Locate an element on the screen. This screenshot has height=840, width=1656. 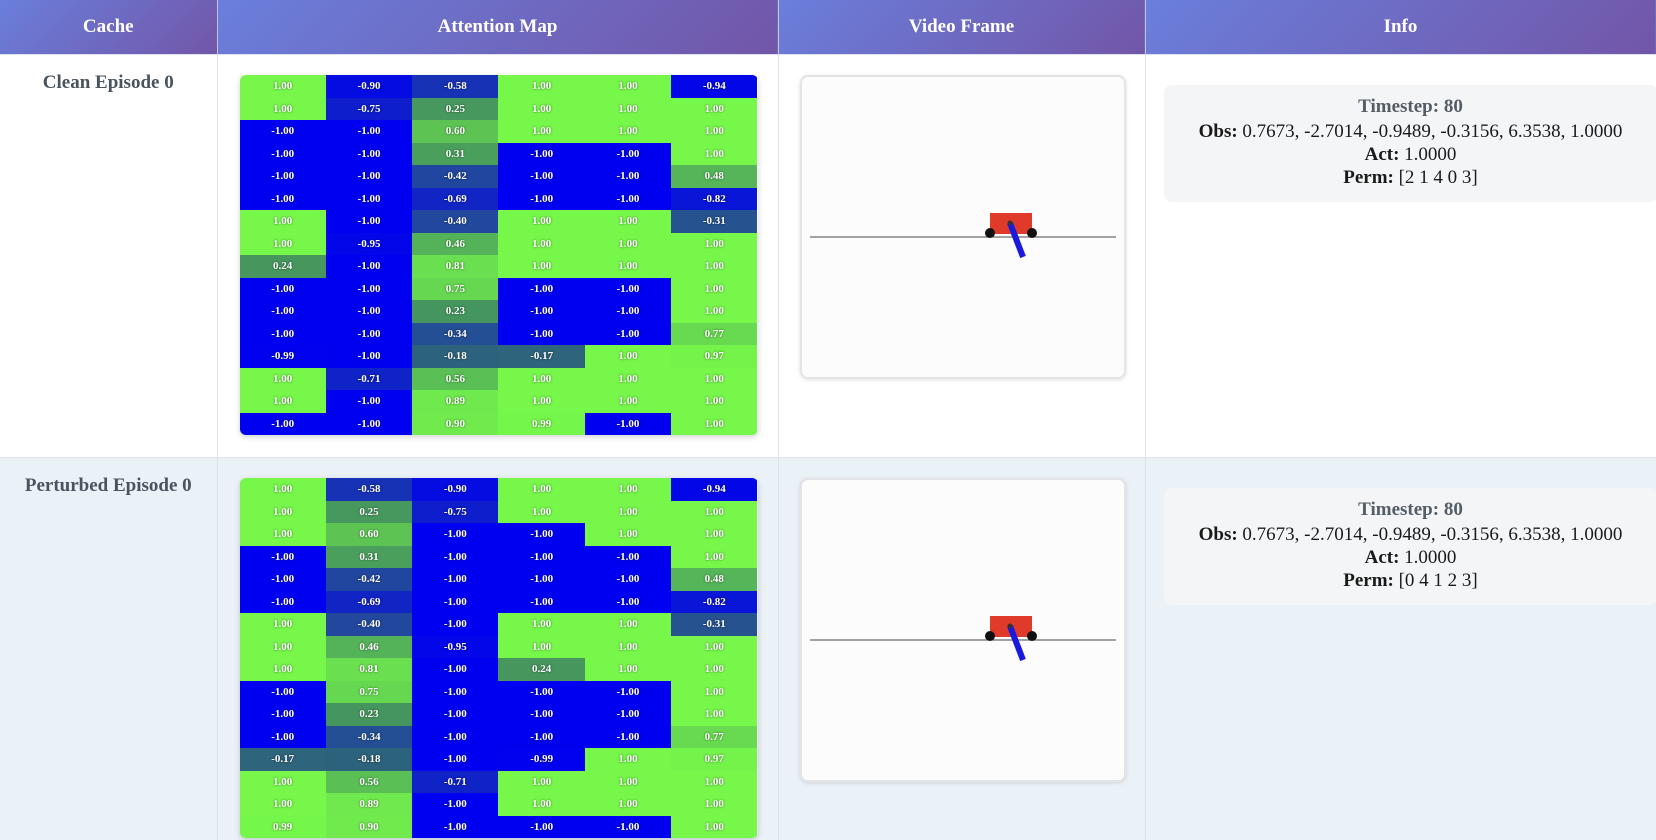
heatmap-row: 1.000.81-1.000.241.001.00 is located at coordinates (499, 669).